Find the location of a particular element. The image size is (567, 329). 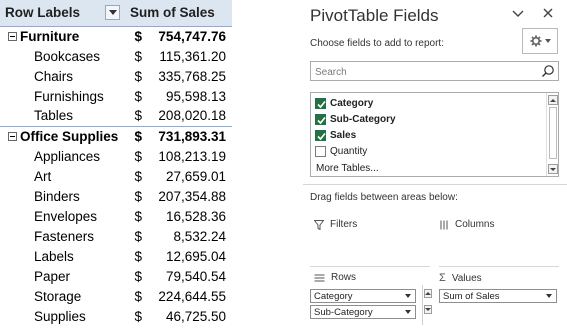

row-label-cell: Furnishings is located at coordinates (62, 96).